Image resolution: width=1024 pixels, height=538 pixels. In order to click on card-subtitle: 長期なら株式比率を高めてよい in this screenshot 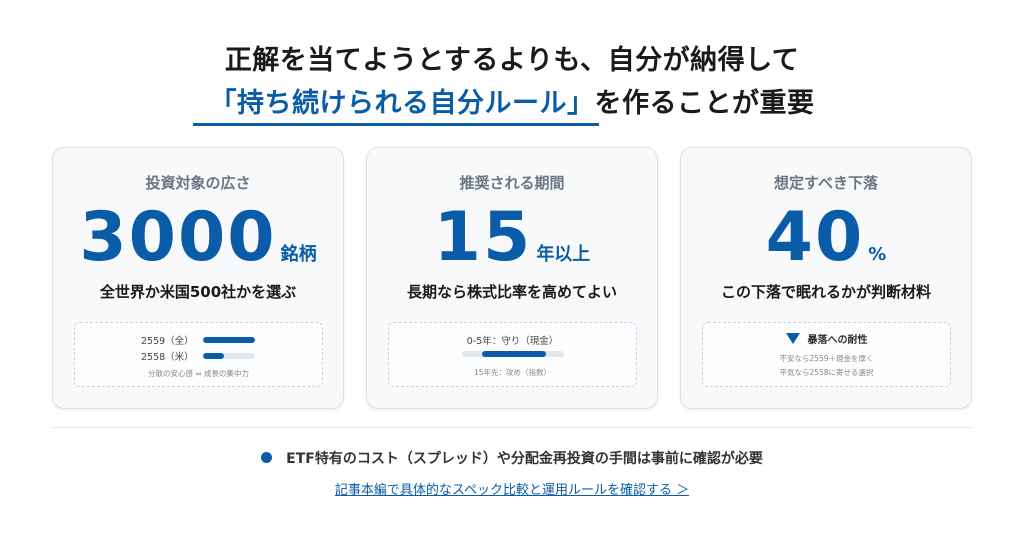, I will do `click(511, 292)`.